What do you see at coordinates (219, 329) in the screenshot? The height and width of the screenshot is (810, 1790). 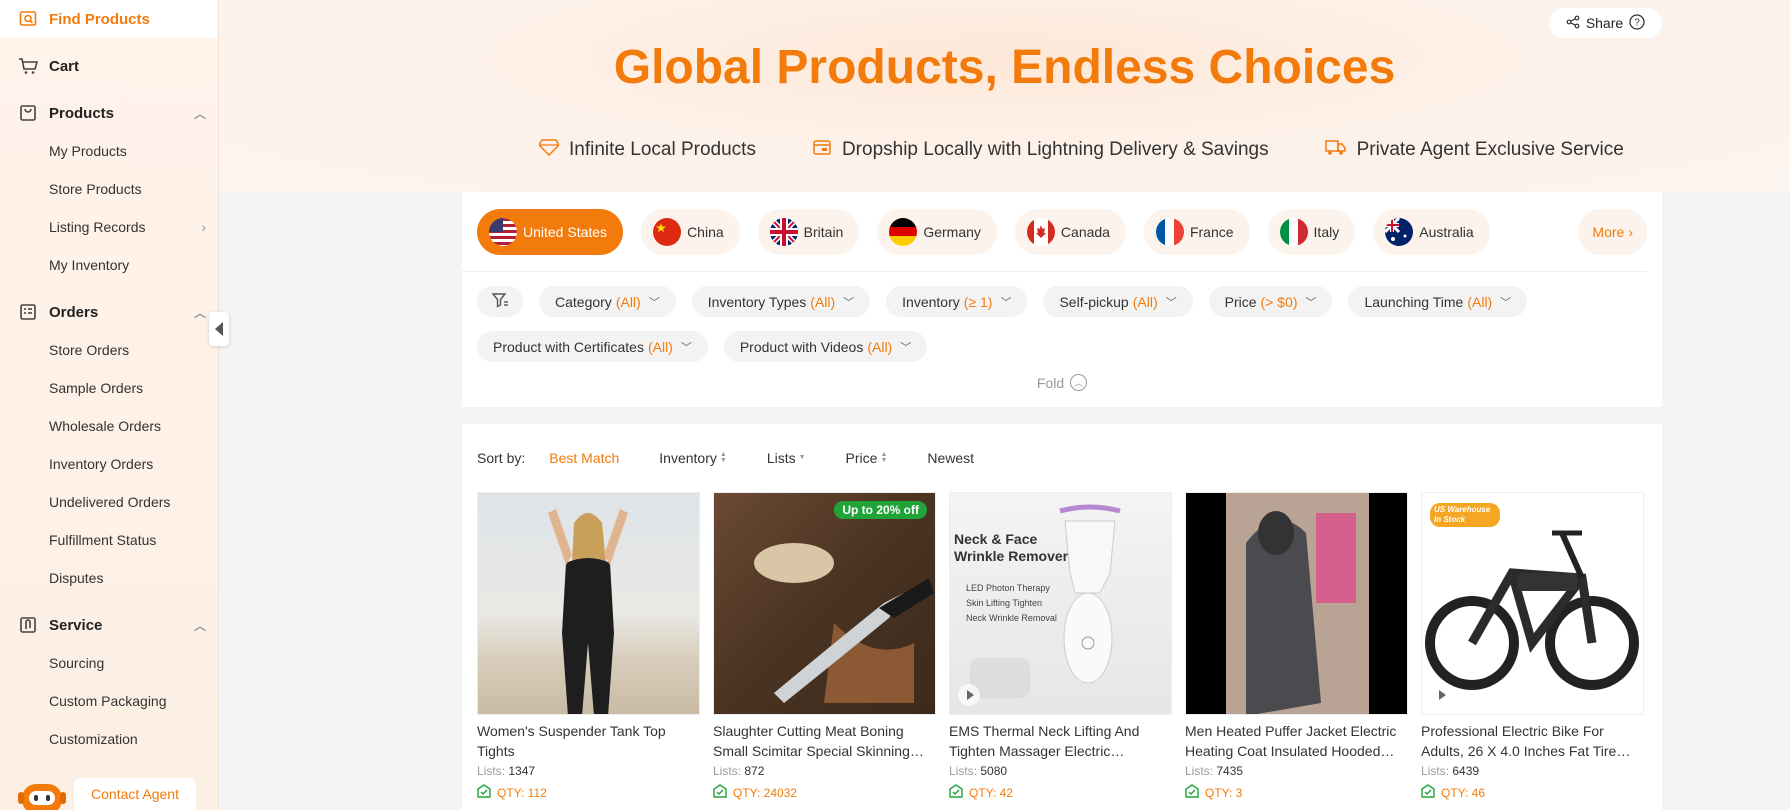 I see `collapse-sidebar-button` at bounding box center [219, 329].